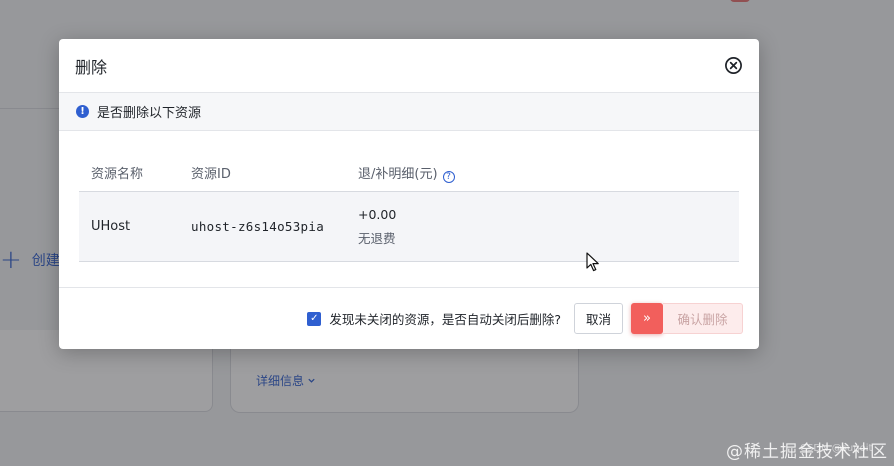  What do you see at coordinates (82, 111) in the screenshot?
I see `info-icon: !` at bounding box center [82, 111].